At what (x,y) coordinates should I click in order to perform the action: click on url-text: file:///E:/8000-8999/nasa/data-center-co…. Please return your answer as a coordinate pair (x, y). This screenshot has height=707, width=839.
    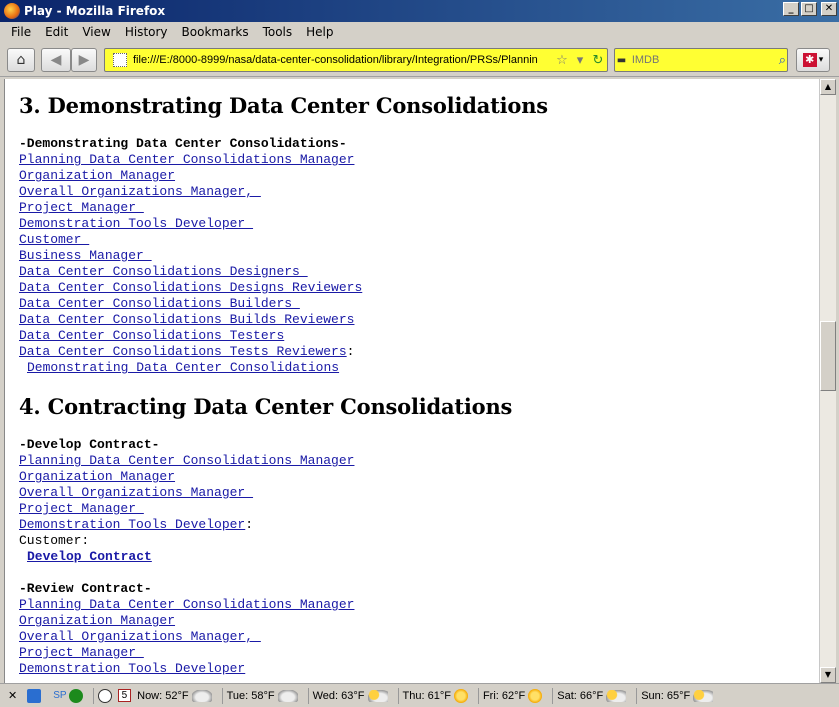
    Looking at the image, I should click on (343, 60).